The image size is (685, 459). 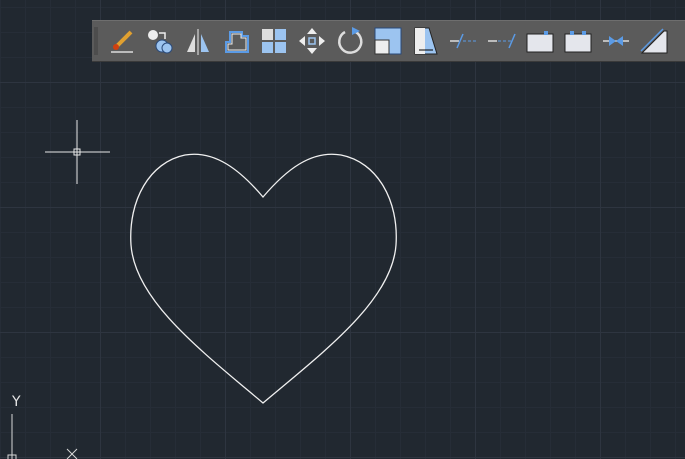 I want to click on mirror-icon, so click(x=198, y=42).